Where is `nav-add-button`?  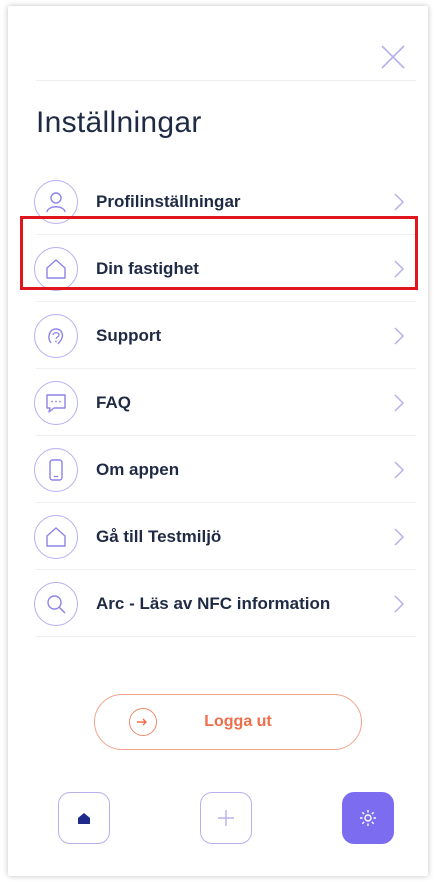
nav-add-button is located at coordinates (226, 818).